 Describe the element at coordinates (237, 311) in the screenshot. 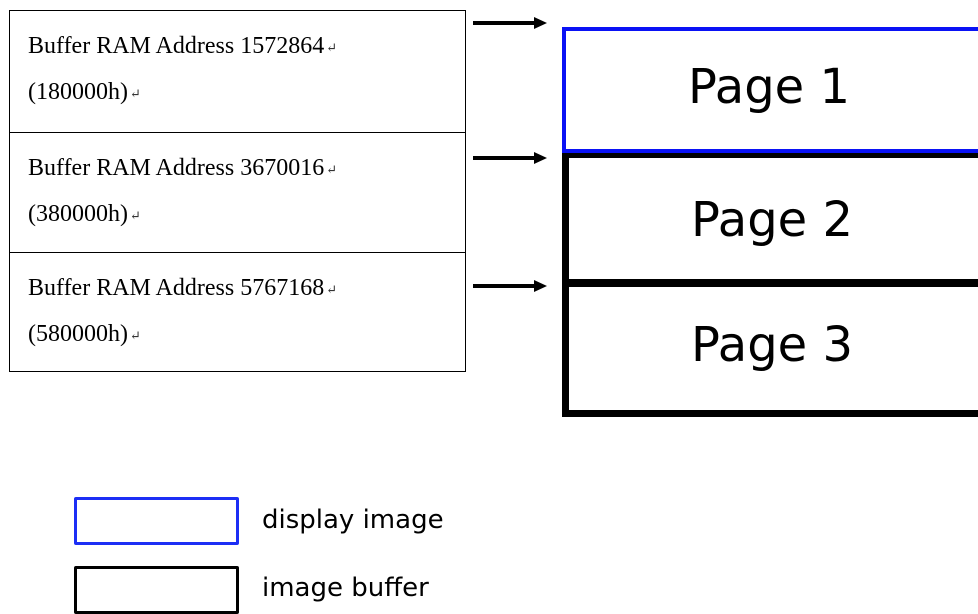

I see `address-cell-3: Buffer RAM Address 5767168 ↵ (580000h) ↵` at that location.